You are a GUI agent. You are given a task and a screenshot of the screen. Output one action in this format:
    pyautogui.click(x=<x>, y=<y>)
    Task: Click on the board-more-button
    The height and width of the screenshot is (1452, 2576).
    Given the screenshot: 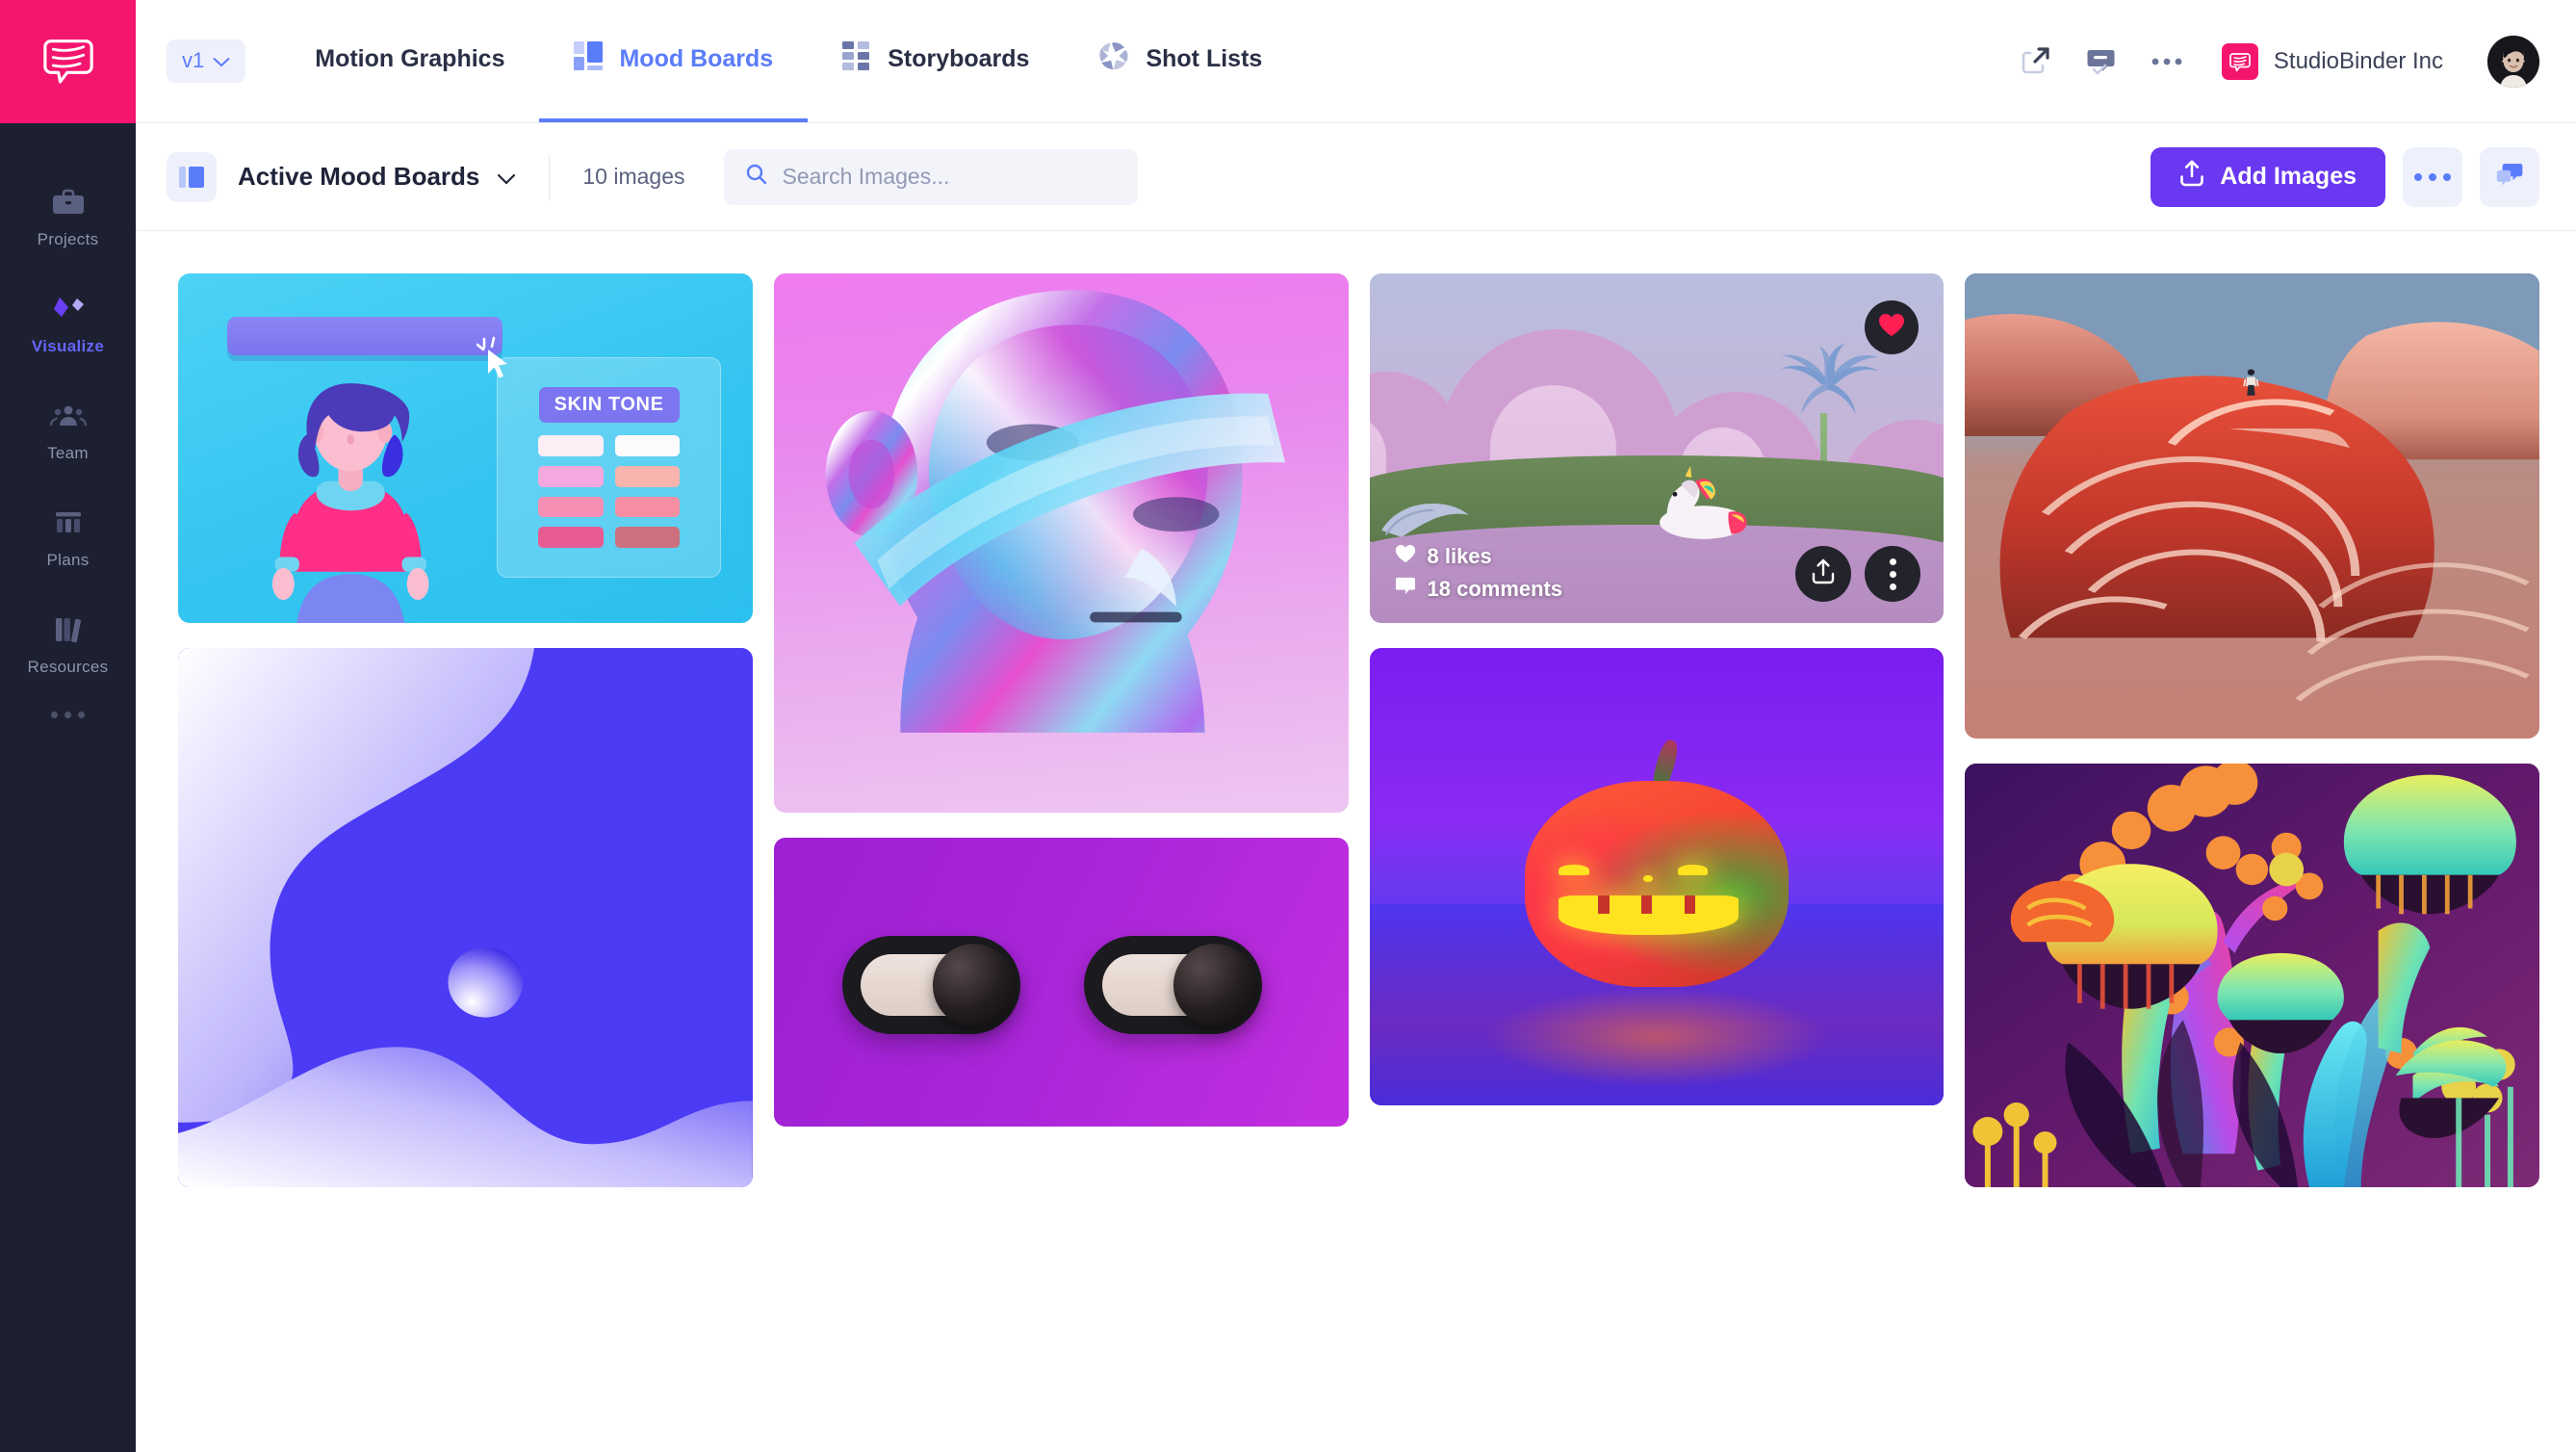 What is the action you would take?
    pyautogui.click(x=2432, y=176)
    